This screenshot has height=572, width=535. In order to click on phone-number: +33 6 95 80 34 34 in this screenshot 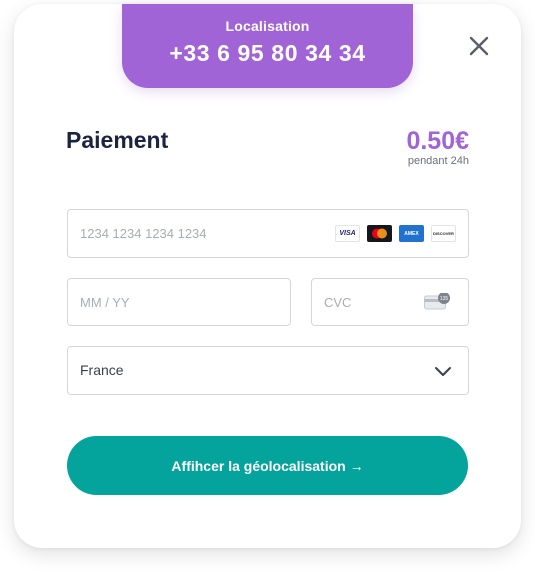, I will do `click(267, 53)`.